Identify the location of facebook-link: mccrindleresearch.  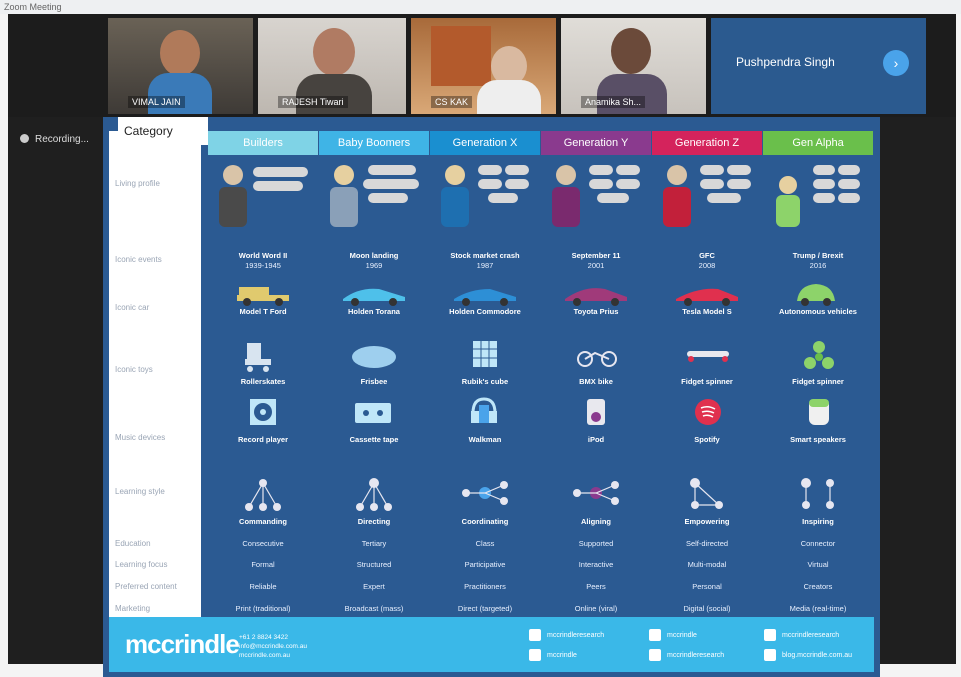
(566, 635).